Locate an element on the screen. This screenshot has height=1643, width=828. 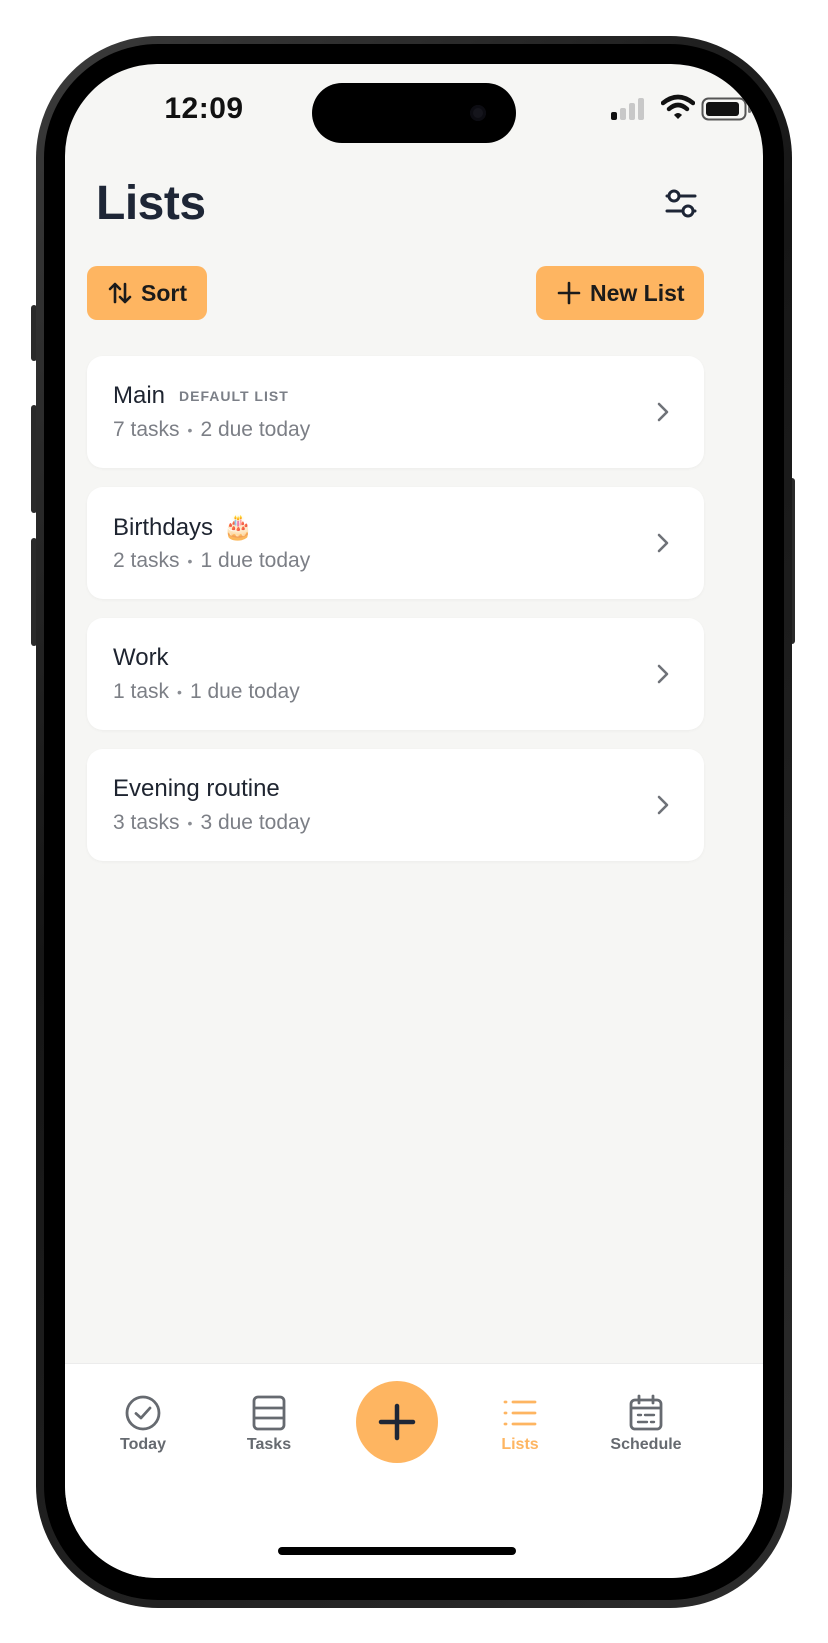
tab-label: Today is located at coordinates (143, 1444).